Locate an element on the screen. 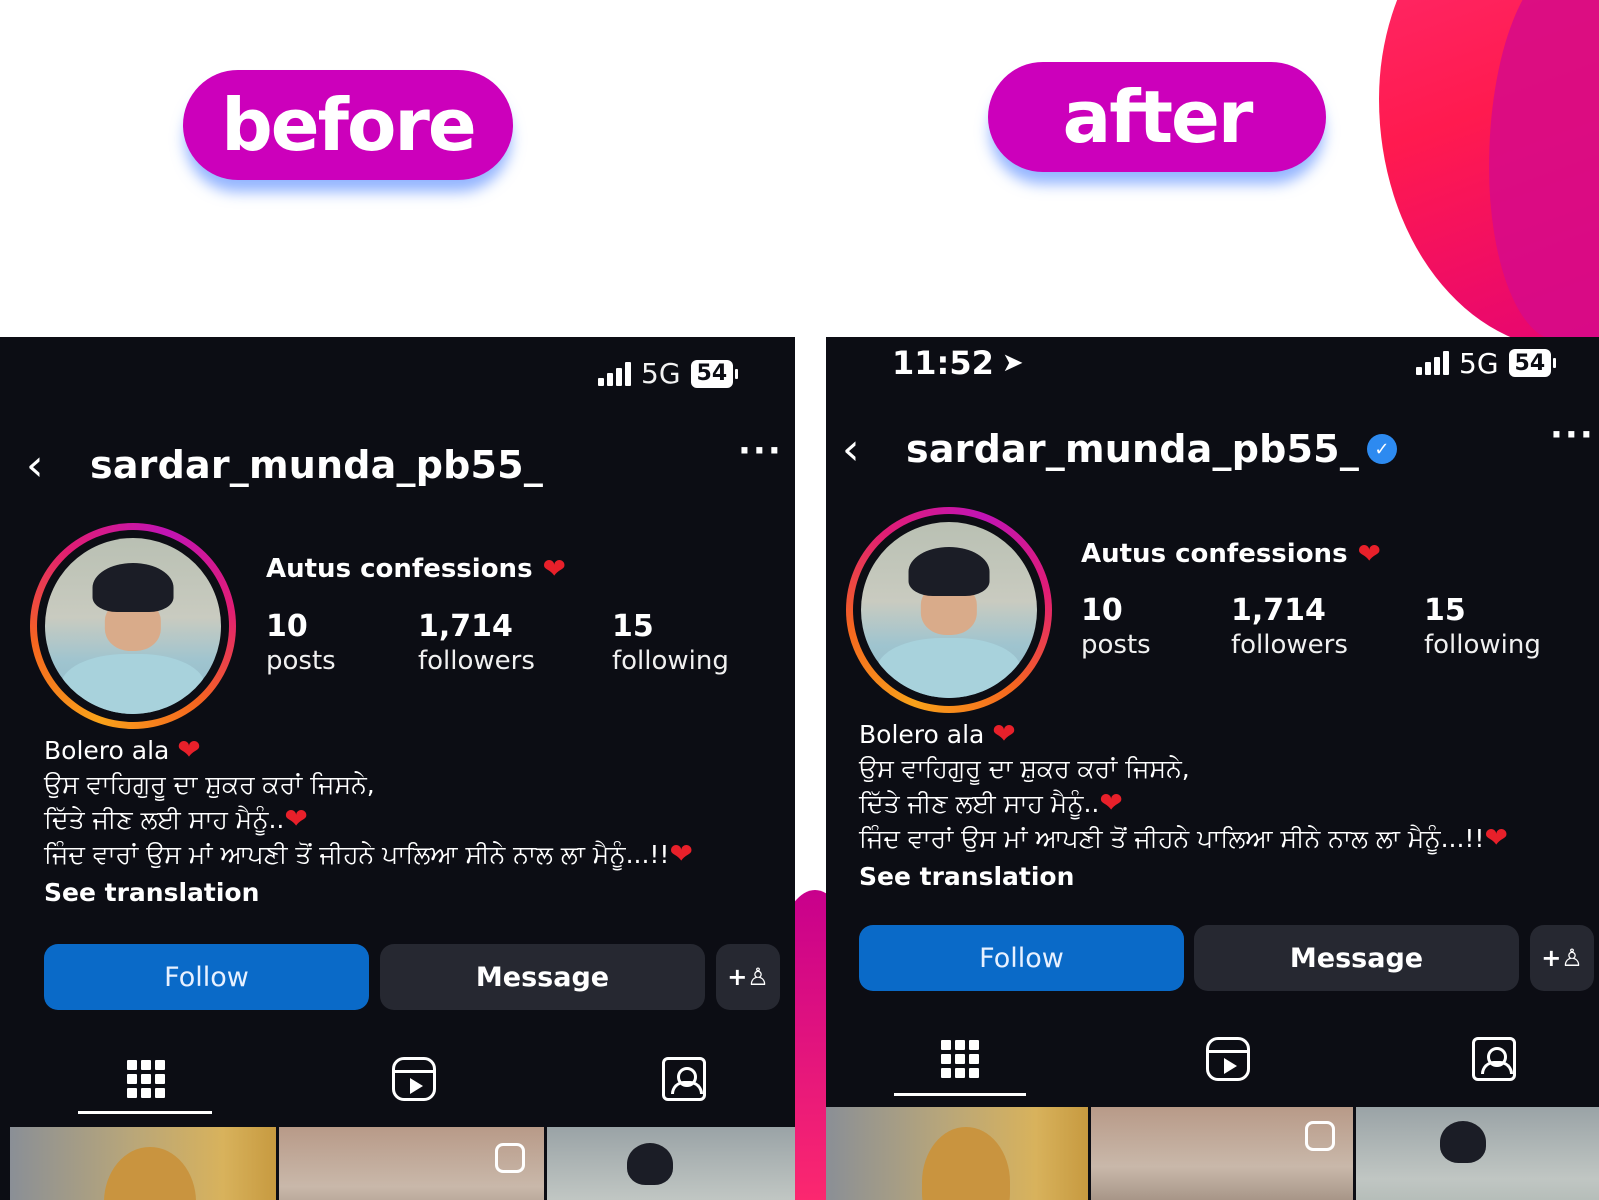 Image resolution: width=1599 pixels, height=1200 pixels. verified-badge-icon: ✓ is located at coordinates (1382, 449).